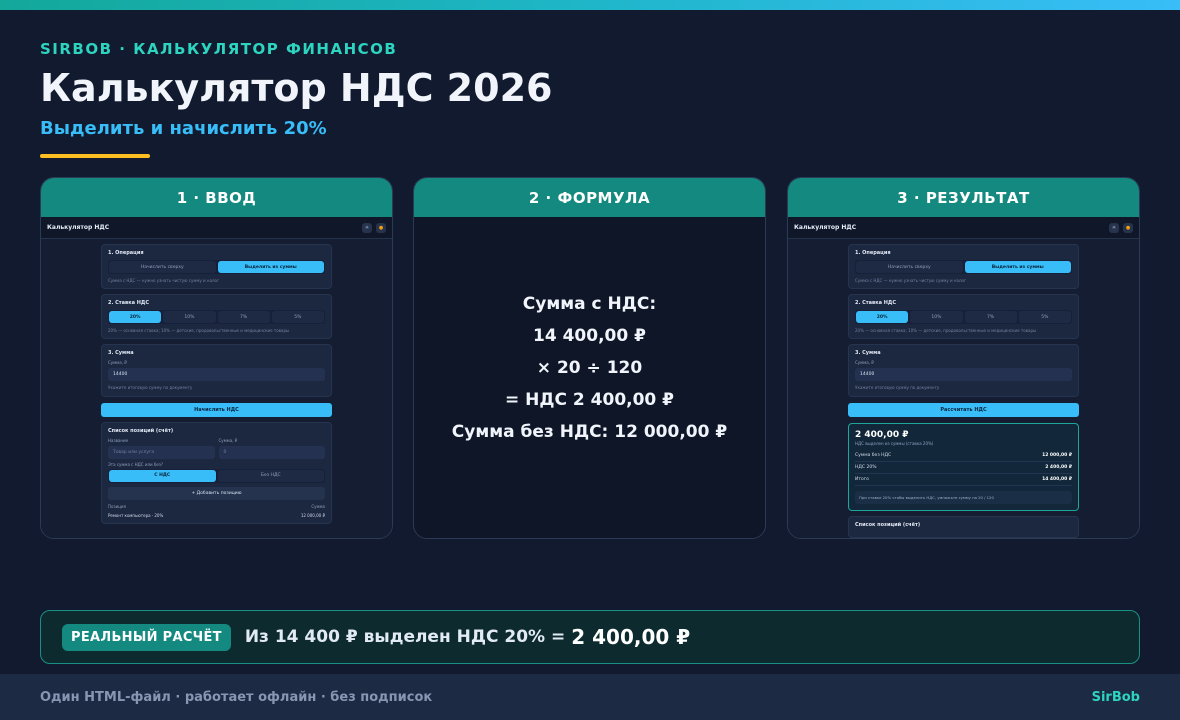 The height and width of the screenshot is (720, 1180). I want to click on result-line-label: НДС 20%, so click(866, 467).